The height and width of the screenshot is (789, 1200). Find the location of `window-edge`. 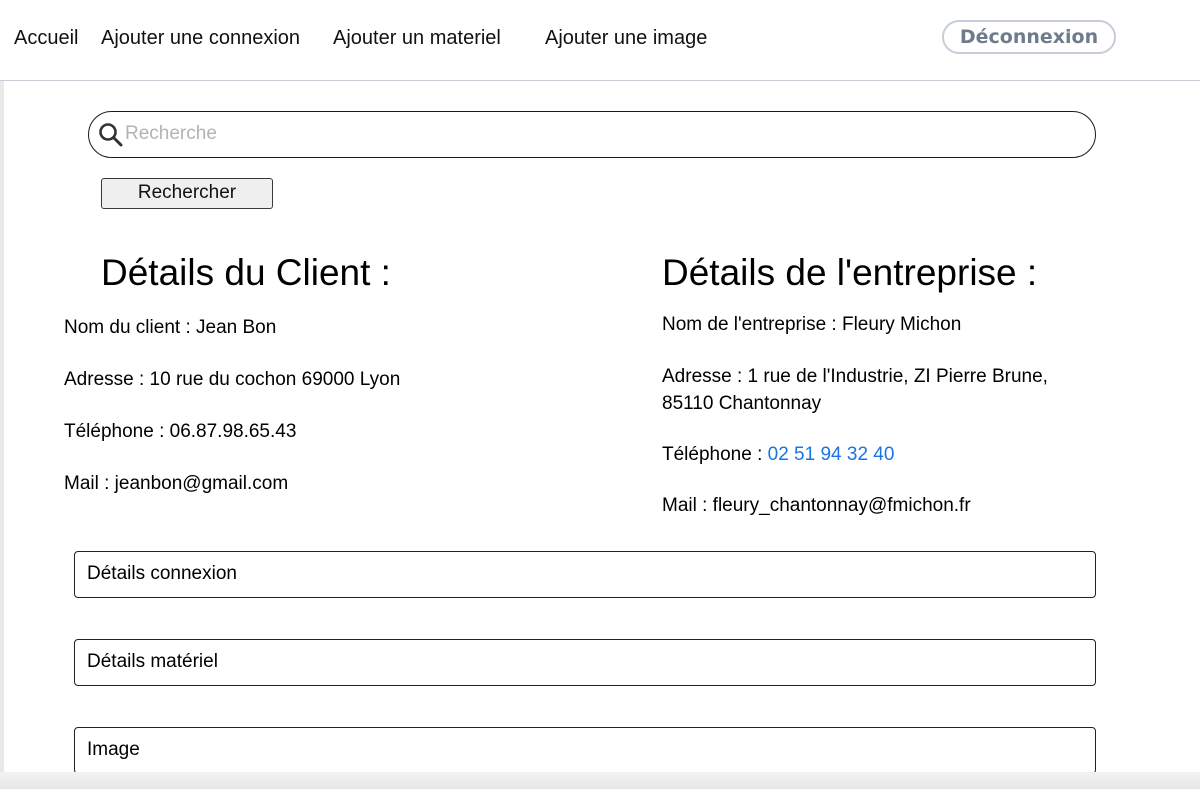

window-edge is located at coordinates (2, 394).